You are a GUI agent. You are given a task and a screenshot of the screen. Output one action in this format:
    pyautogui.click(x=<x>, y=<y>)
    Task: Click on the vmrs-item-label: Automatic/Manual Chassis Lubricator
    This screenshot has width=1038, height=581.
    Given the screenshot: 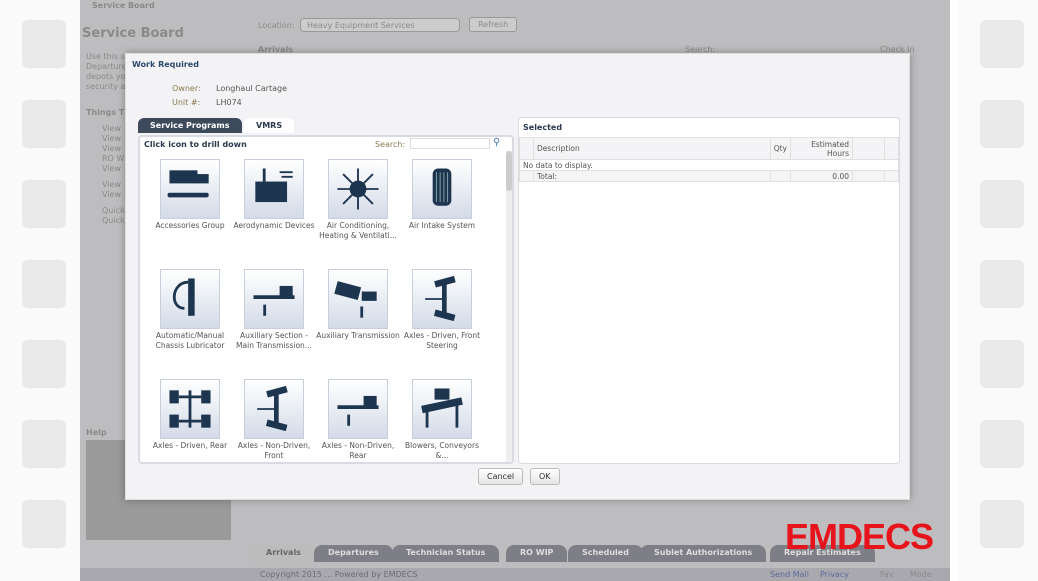 What is the action you would take?
    pyautogui.click(x=190, y=340)
    